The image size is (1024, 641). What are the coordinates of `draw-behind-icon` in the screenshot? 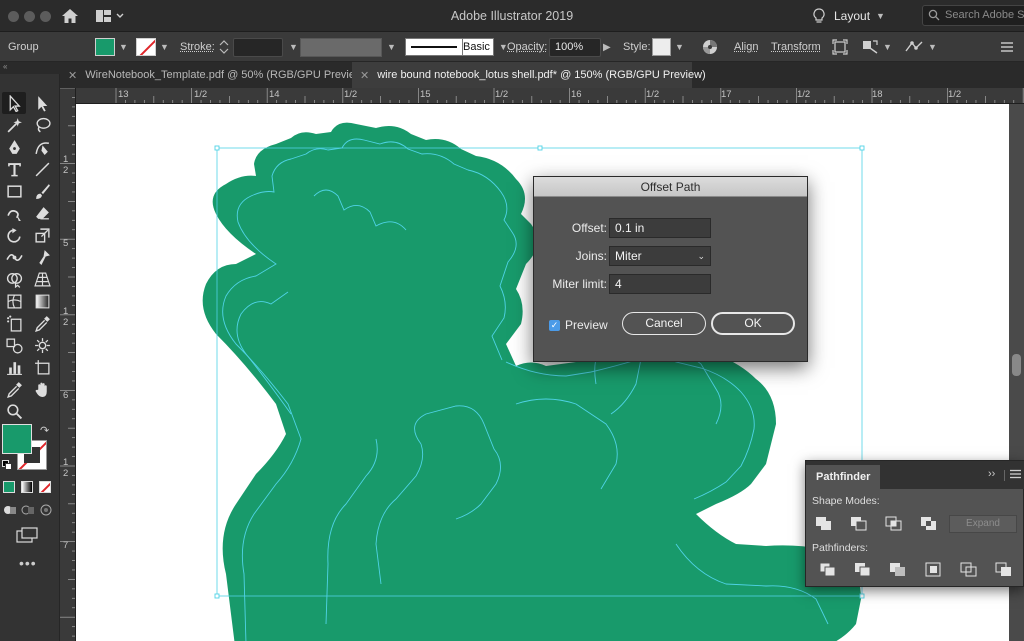 It's located at (28, 511).